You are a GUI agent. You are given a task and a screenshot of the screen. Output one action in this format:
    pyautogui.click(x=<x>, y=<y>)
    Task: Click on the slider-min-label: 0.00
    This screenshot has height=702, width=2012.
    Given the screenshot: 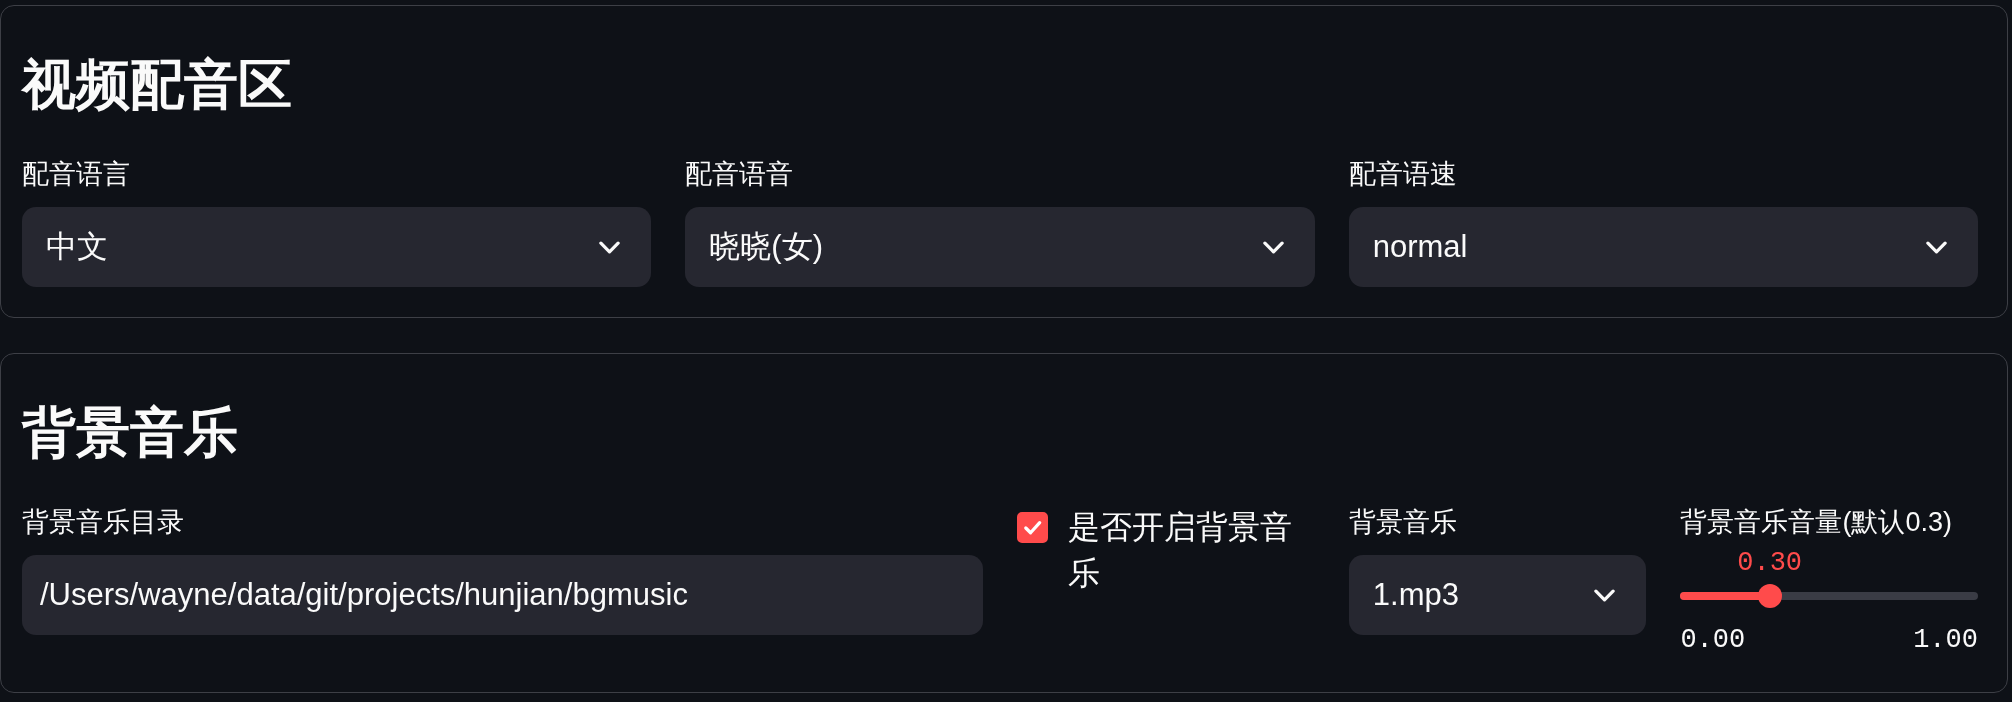 What is the action you would take?
    pyautogui.click(x=1713, y=640)
    